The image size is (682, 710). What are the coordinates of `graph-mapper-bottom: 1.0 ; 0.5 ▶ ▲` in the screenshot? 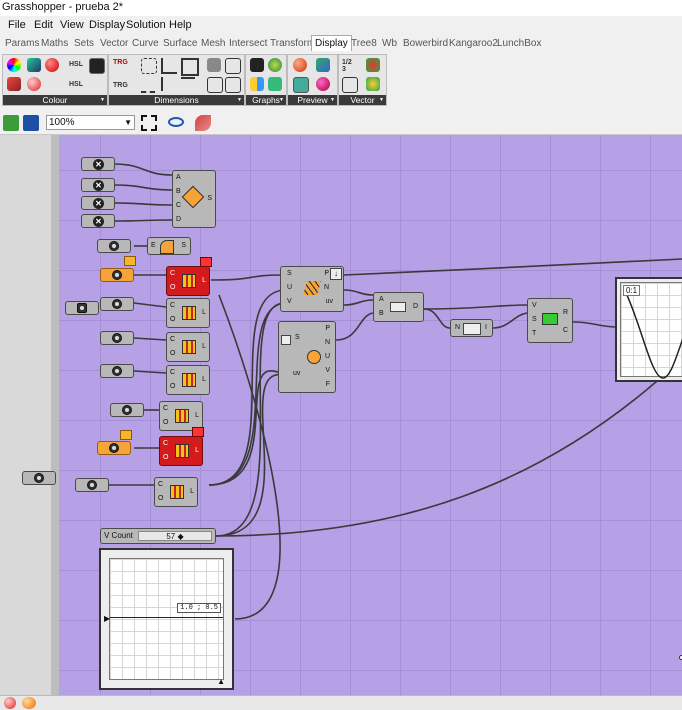 It's located at (166, 619).